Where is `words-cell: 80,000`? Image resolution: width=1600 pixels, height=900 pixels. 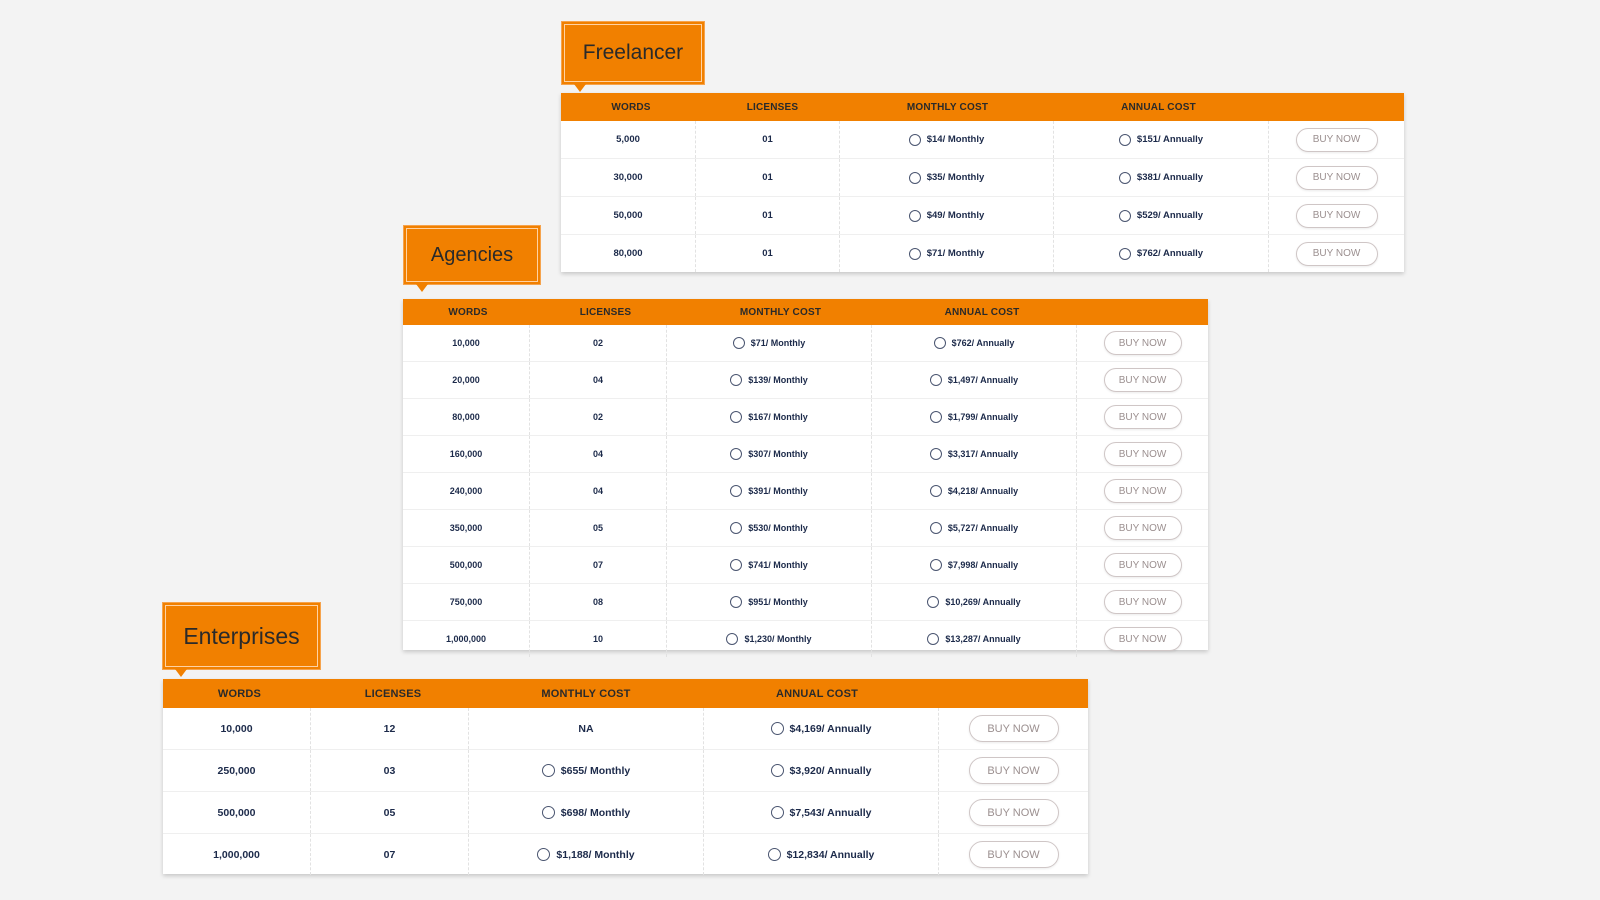 words-cell: 80,000 is located at coordinates (466, 417).